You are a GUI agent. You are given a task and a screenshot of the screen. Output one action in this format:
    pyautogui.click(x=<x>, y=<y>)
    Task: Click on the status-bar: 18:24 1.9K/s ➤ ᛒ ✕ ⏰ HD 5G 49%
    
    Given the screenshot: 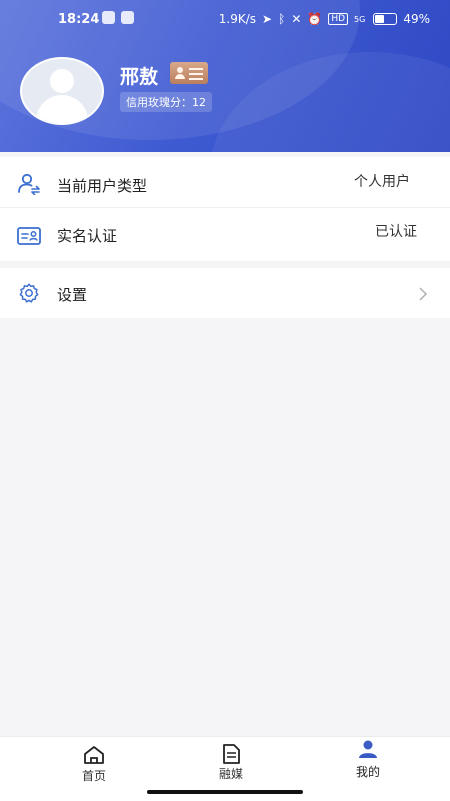 What is the action you would take?
    pyautogui.click(x=225, y=20)
    